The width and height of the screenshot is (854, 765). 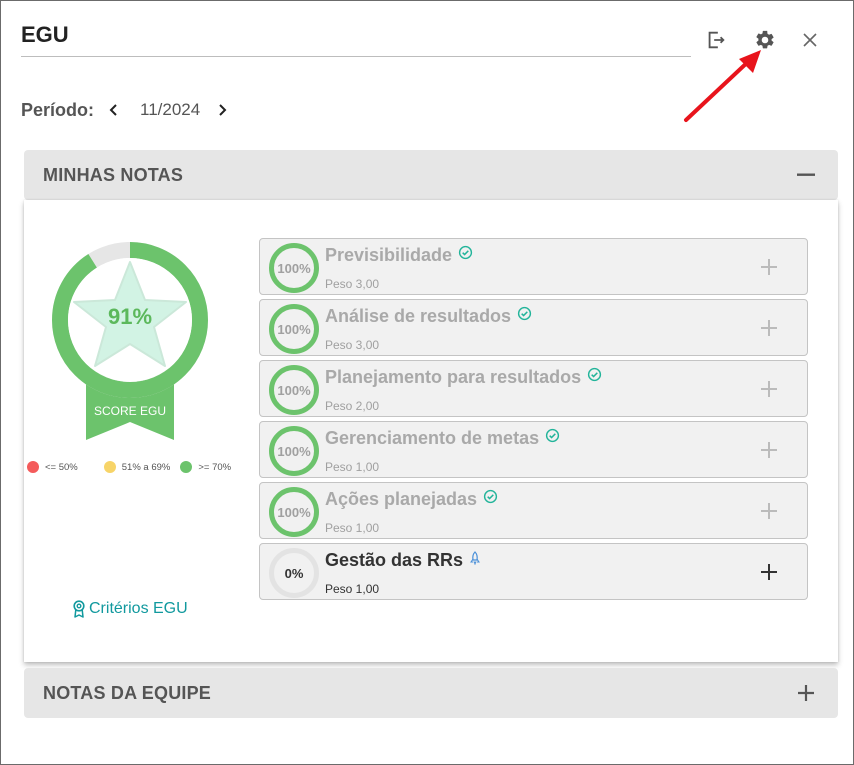 What do you see at coordinates (533, 449) in the screenshot?
I see `criteria-item: 100% Gerenciamento de metas Peso 1,00` at bounding box center [533, 449].